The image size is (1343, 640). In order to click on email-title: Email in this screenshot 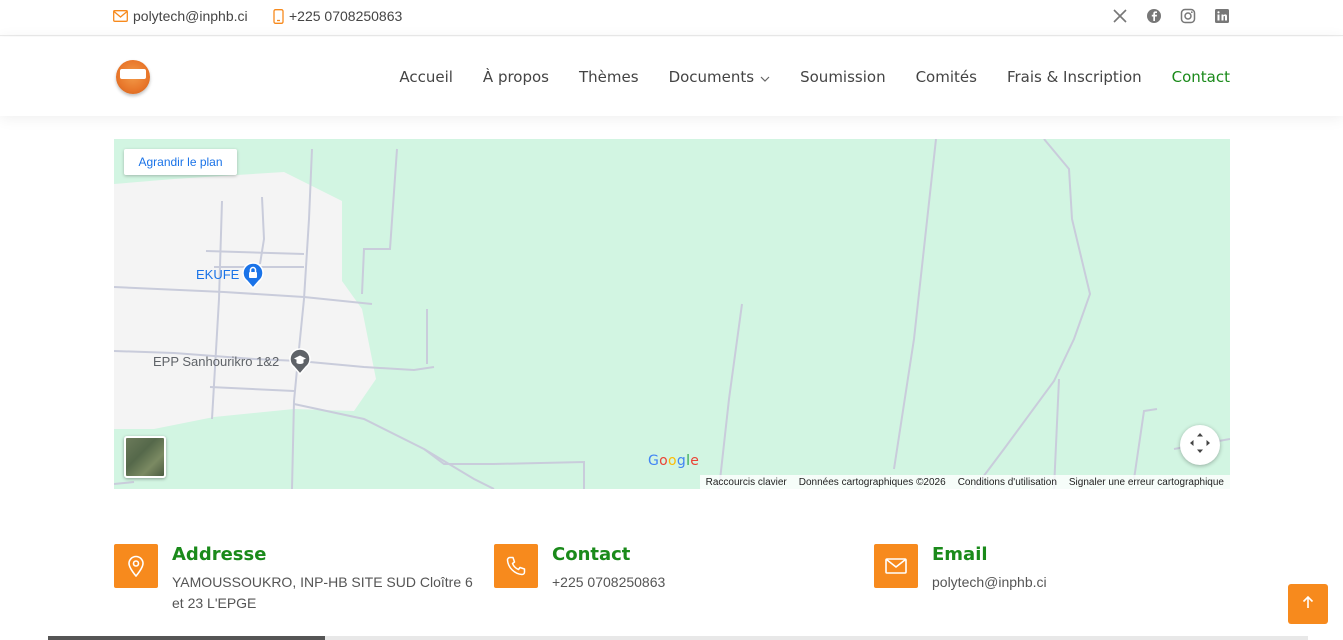, I will do `click(960, 554)`.